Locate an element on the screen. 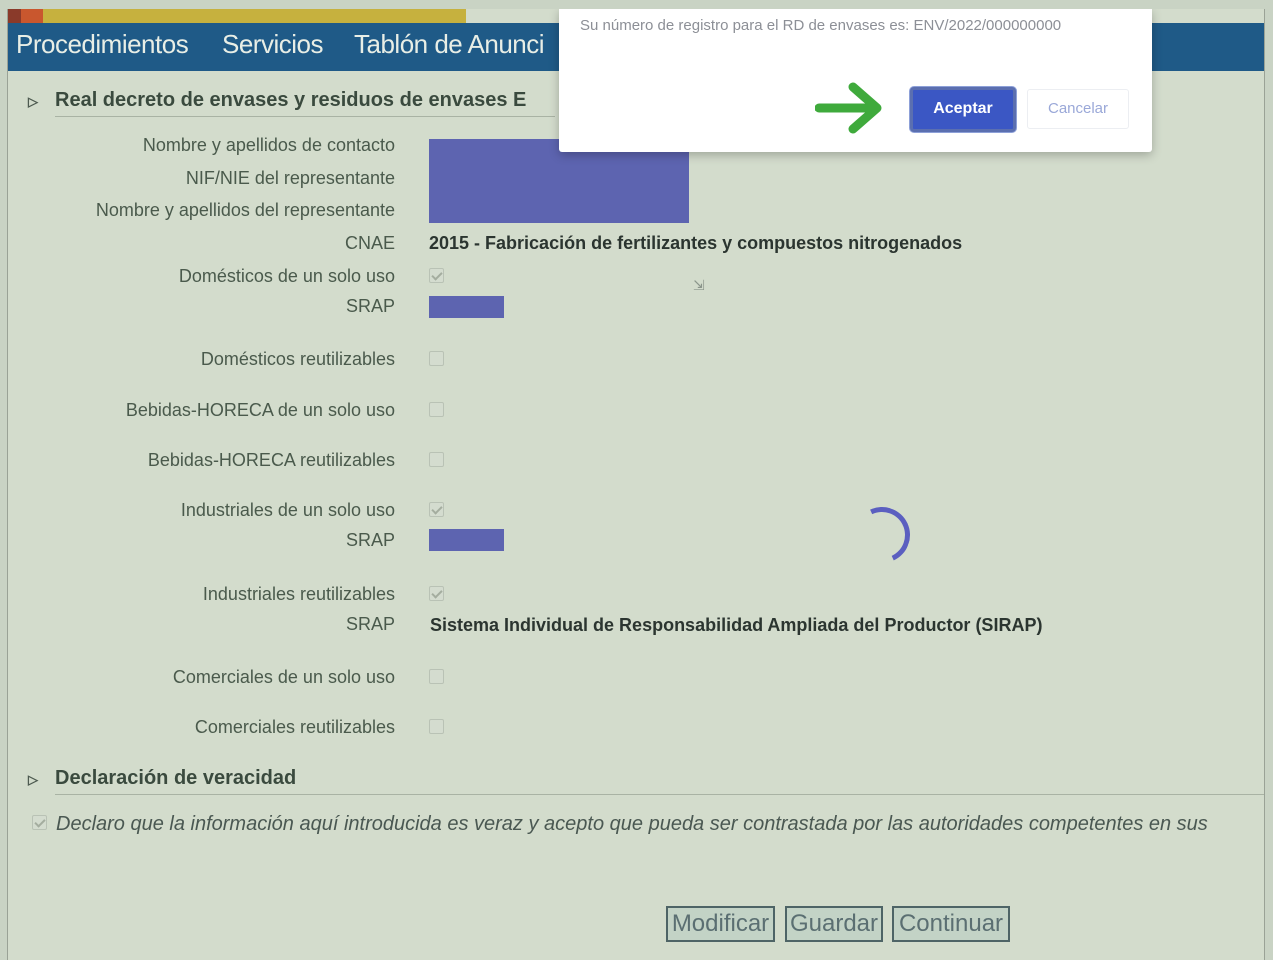 The image size is (1273, 960). section-header-veracidad: ▷ Declaración de veracidad is located at coordinates (162, 781).